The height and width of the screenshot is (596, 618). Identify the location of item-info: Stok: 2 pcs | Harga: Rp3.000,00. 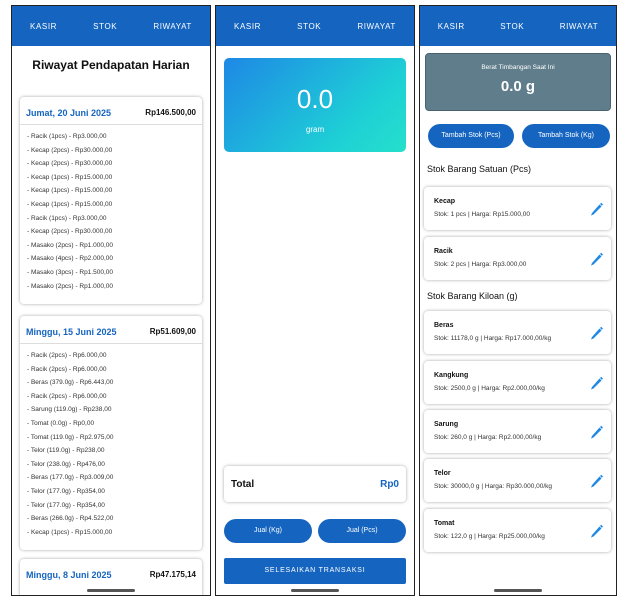
(480, 264).